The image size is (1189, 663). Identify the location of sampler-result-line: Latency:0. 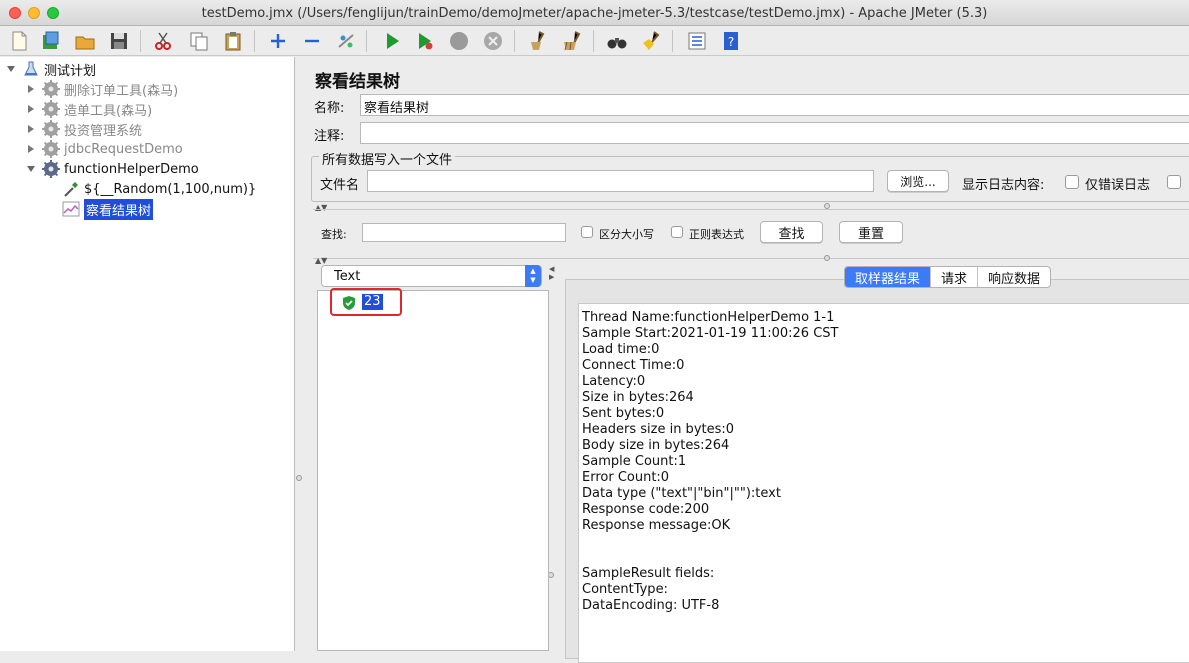
(614, 381).